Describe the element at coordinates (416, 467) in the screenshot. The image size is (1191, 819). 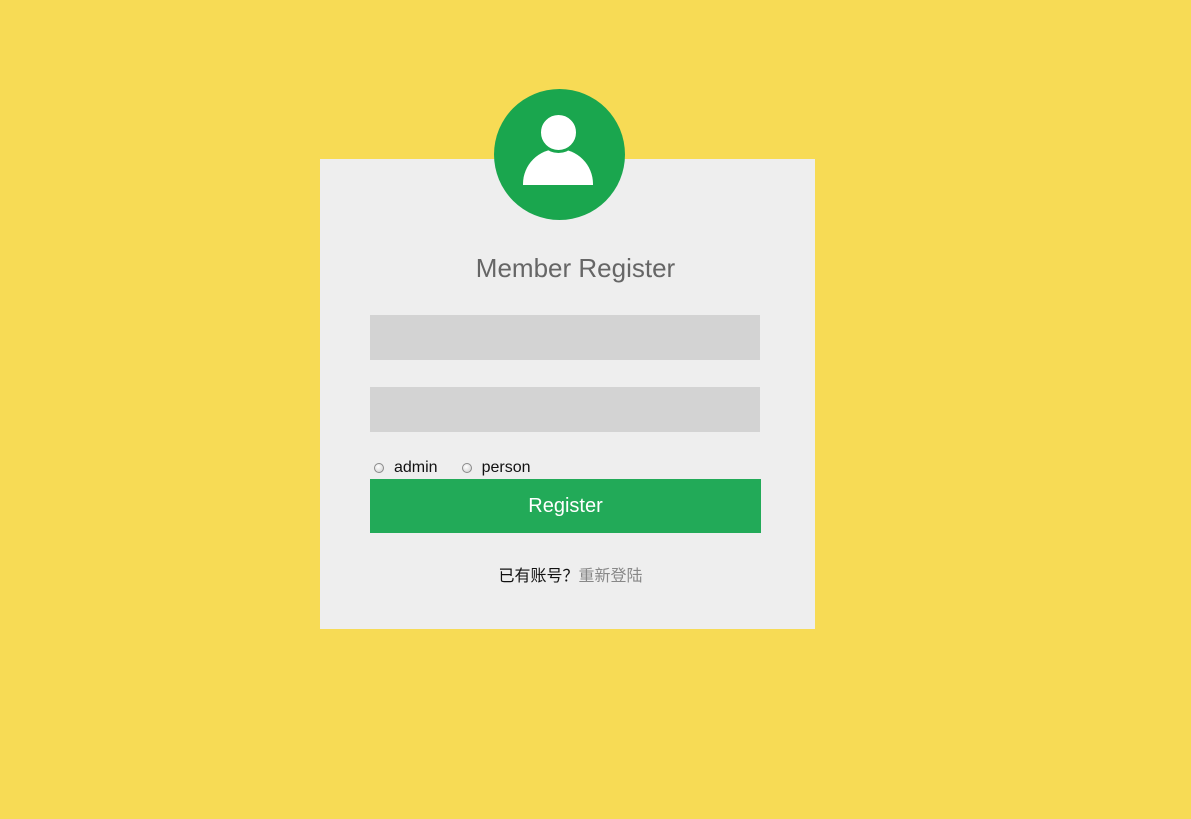
I see `role-label-admin: admin` at that location.